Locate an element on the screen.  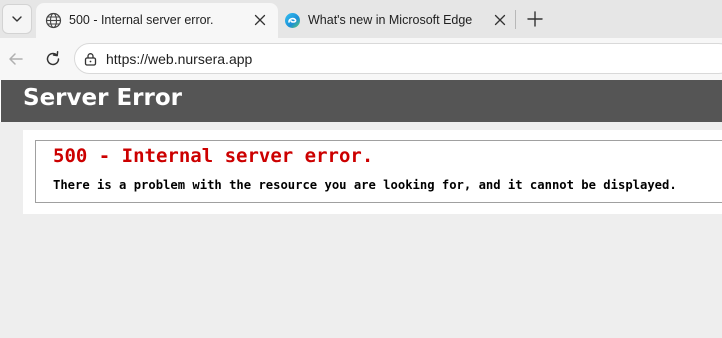
tab-title: 500 - Internal server error. is located at coordinates (141, 20).